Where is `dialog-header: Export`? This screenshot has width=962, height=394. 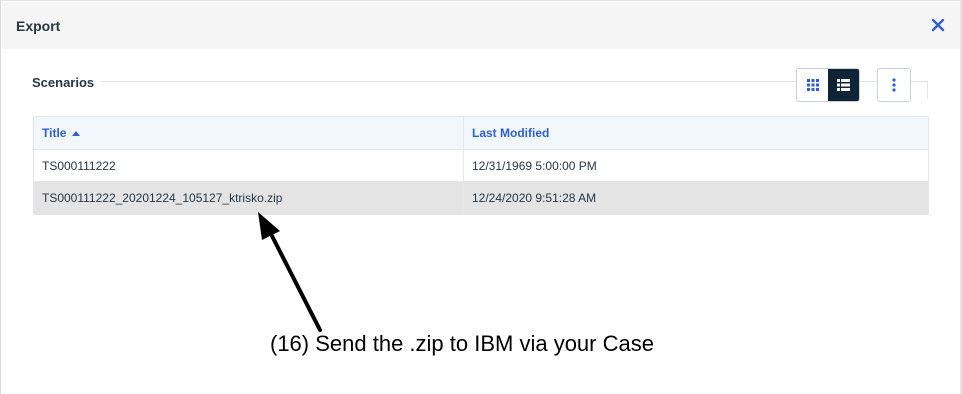 dialog-header: Export is located at coordinates (481, 25).